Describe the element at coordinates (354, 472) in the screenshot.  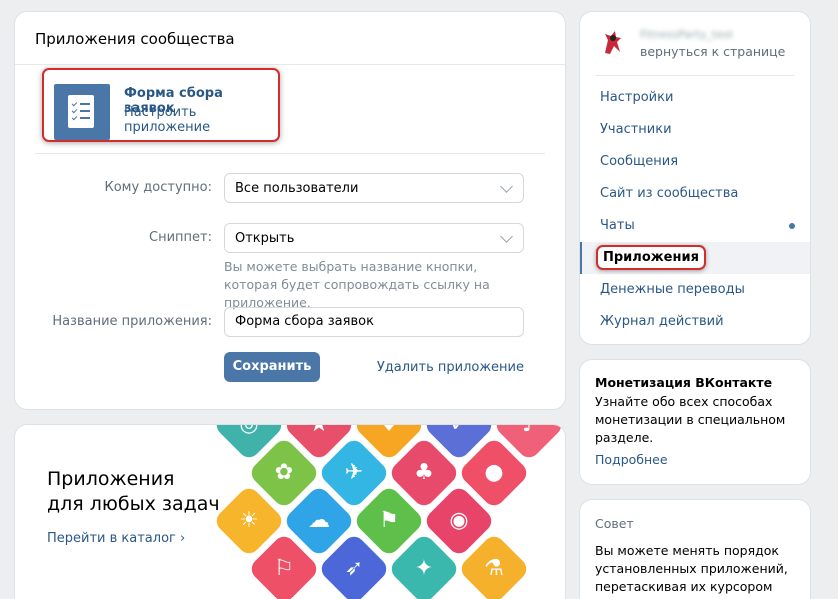
I see `plane-icon: ✈` at that location.